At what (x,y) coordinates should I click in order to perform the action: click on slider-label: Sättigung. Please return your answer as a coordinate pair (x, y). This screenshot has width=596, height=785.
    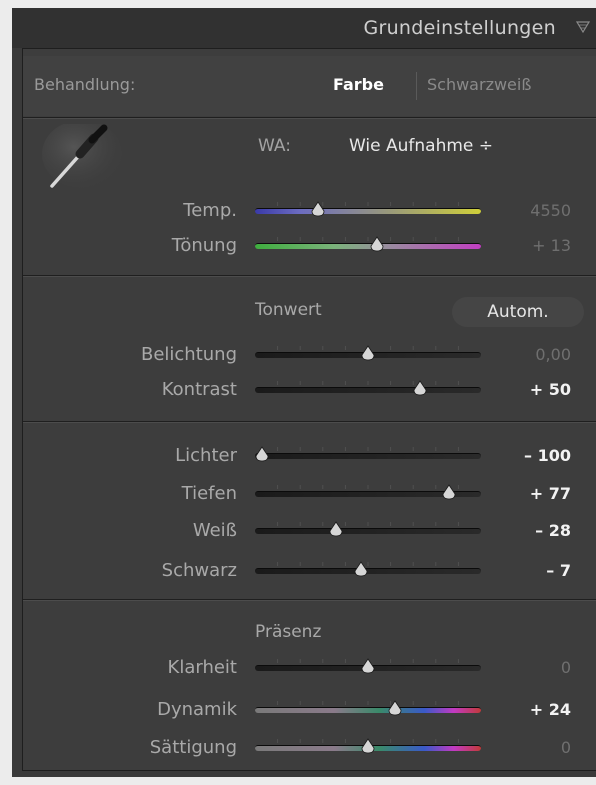
    Looking at the image, I should click on (193, 747).